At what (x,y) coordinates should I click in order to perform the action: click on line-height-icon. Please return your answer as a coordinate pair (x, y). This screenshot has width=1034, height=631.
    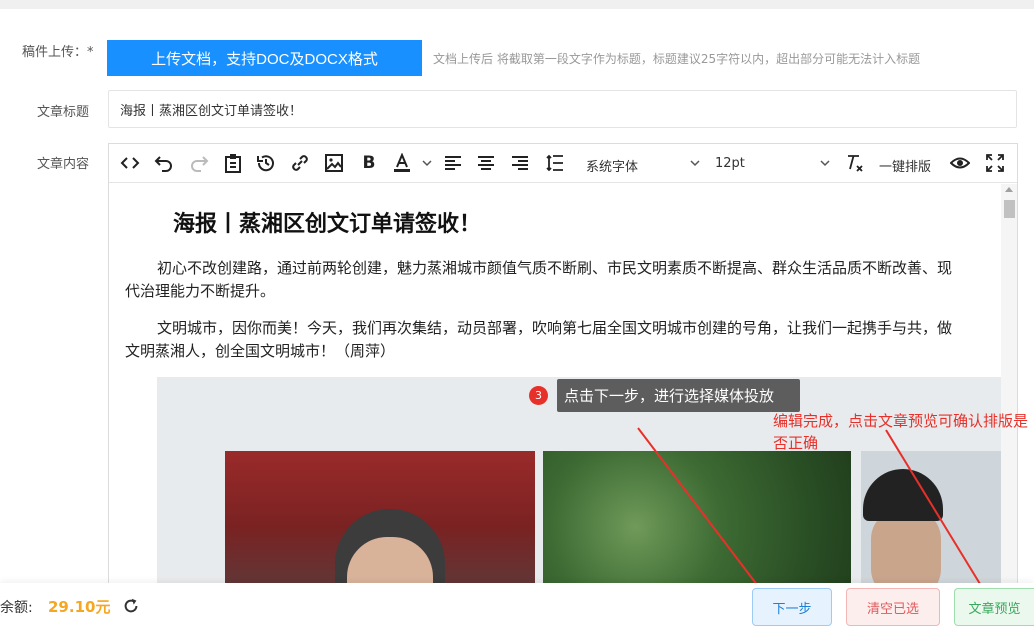
    Looking at the image, I should click on (555, 163).